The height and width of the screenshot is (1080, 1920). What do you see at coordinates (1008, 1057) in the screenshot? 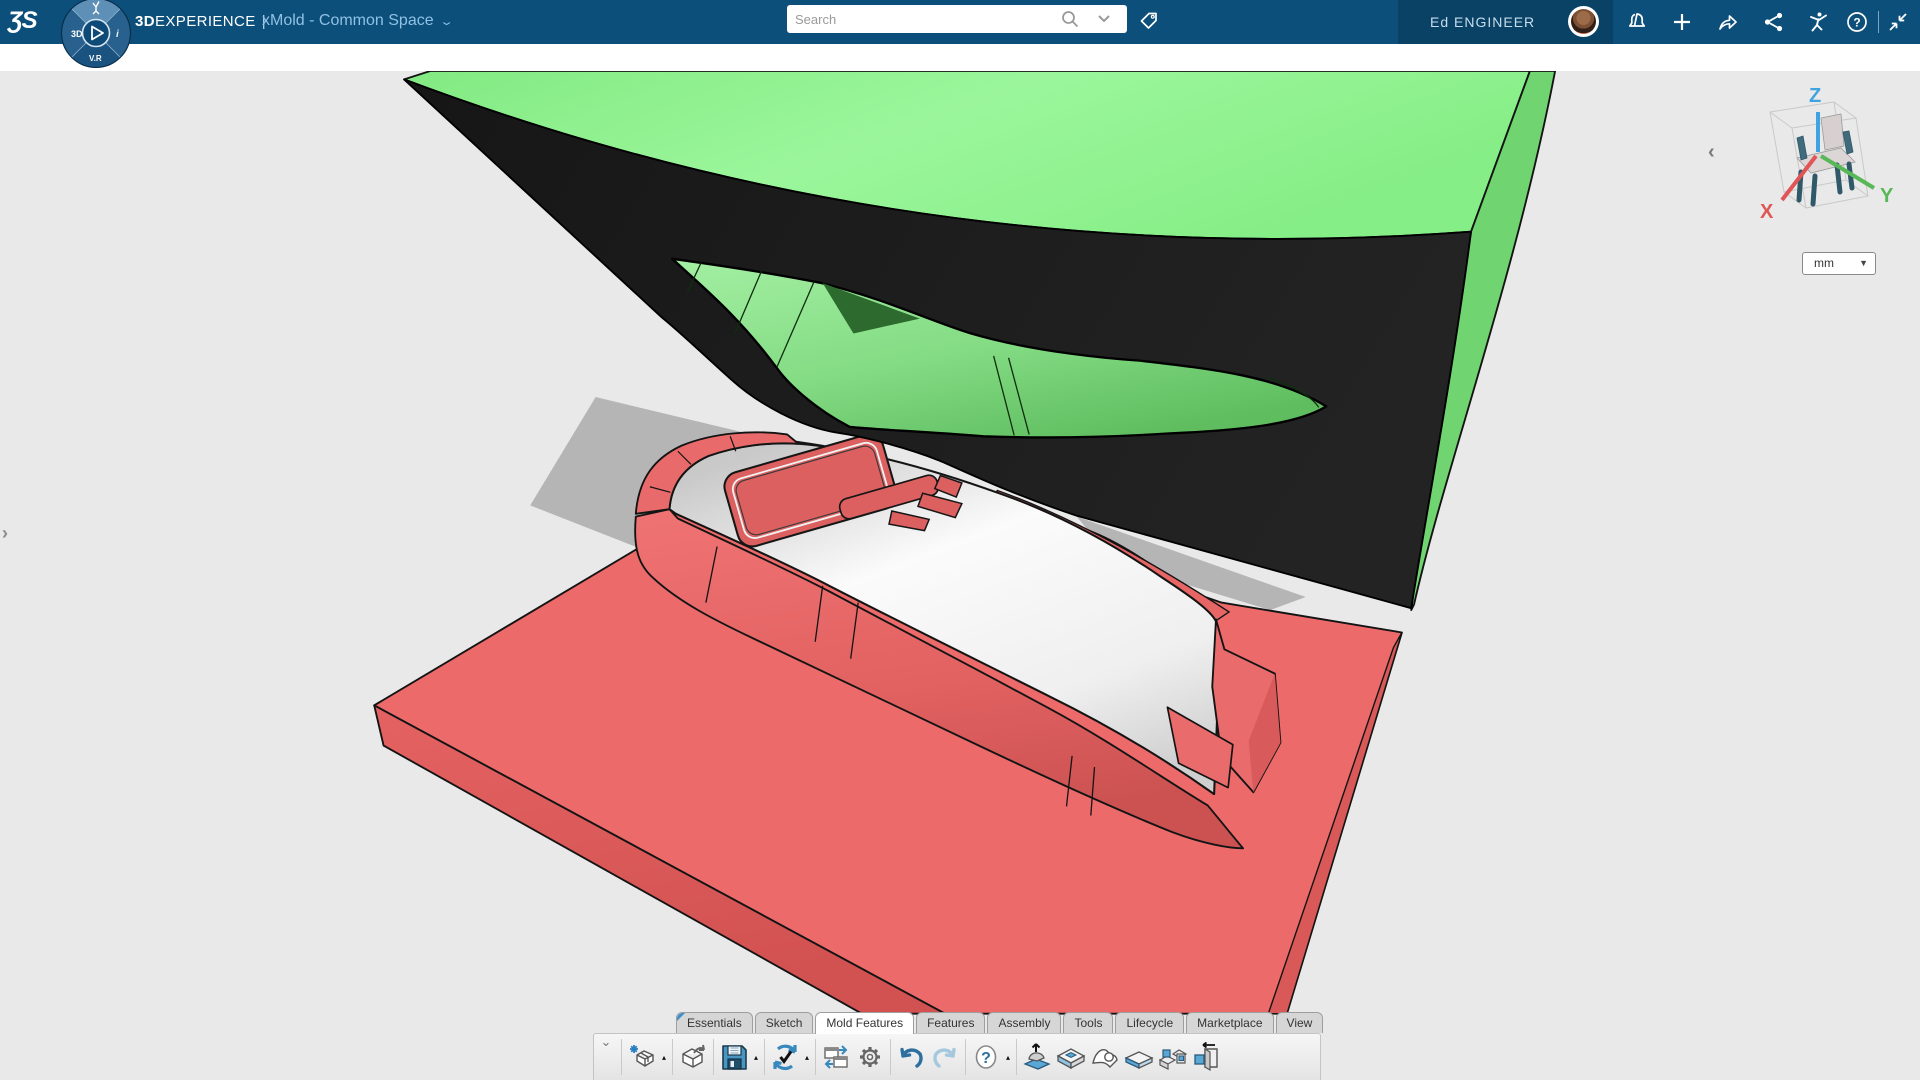
I see `help-dropdown-icon: ▴` at bounding box center [1008, 1057].